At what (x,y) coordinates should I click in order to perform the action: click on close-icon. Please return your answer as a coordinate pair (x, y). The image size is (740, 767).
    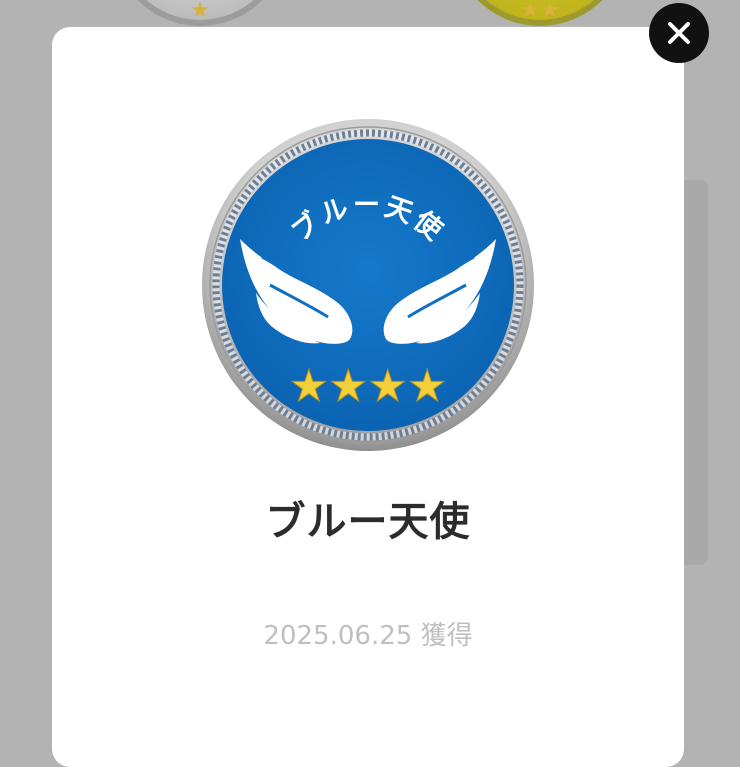
    Looking at the image, I should click on (679, 33).